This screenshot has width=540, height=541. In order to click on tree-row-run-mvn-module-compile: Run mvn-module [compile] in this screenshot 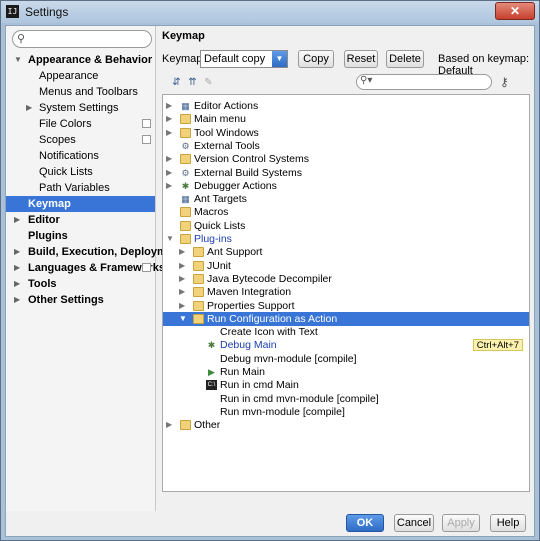, I will do `click(346, 412)`.